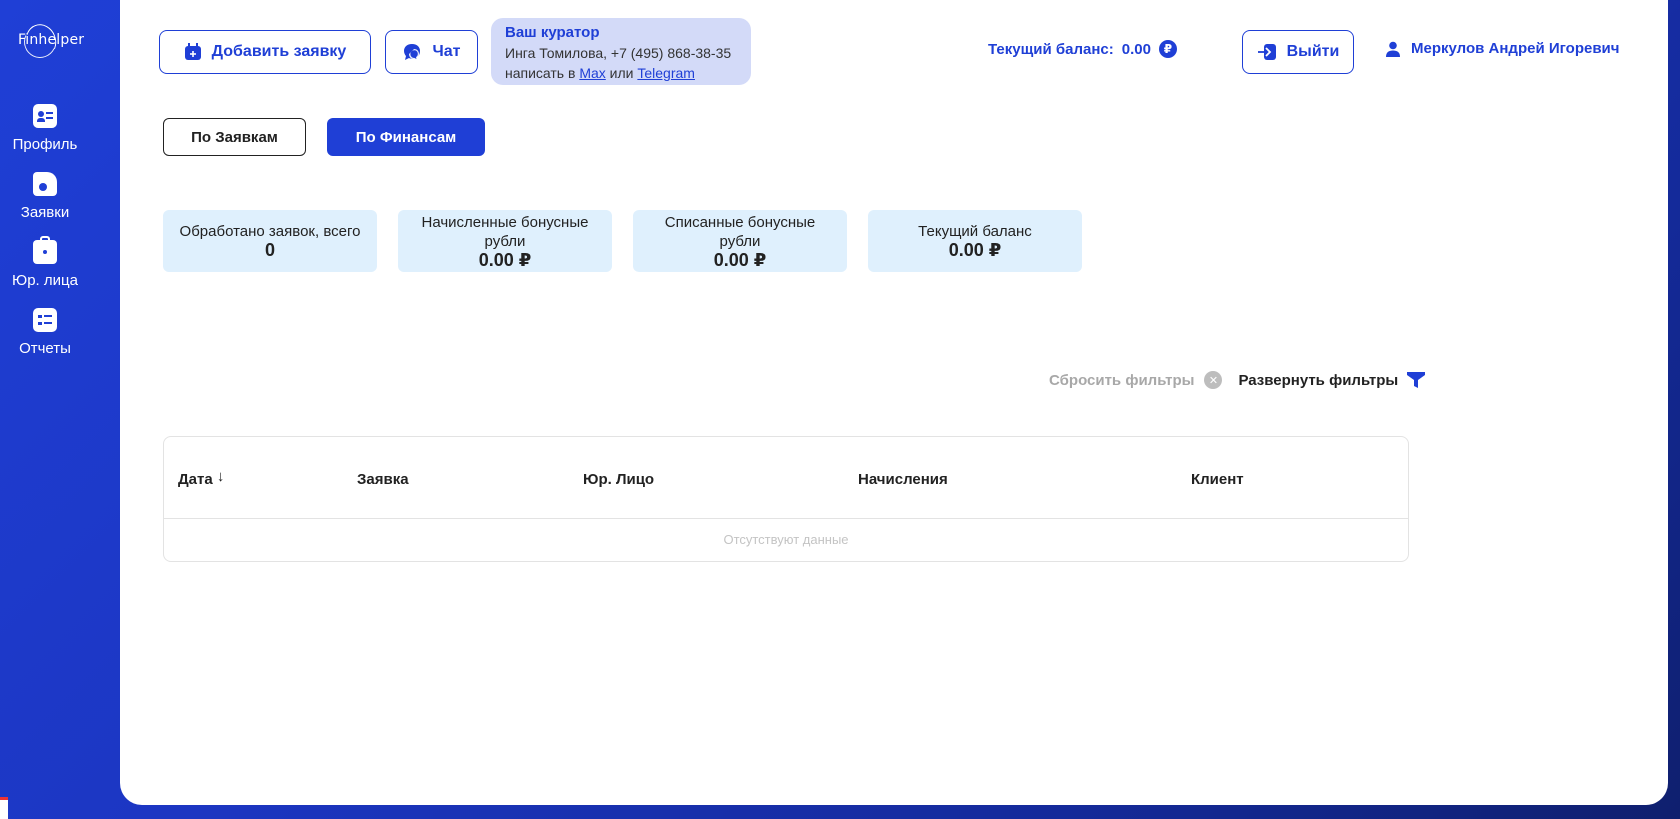 The height and width of the screenshot is (819, 1680). I want to click on sidebar-item-legal-entities: Юр. лица, so click(45, 262).